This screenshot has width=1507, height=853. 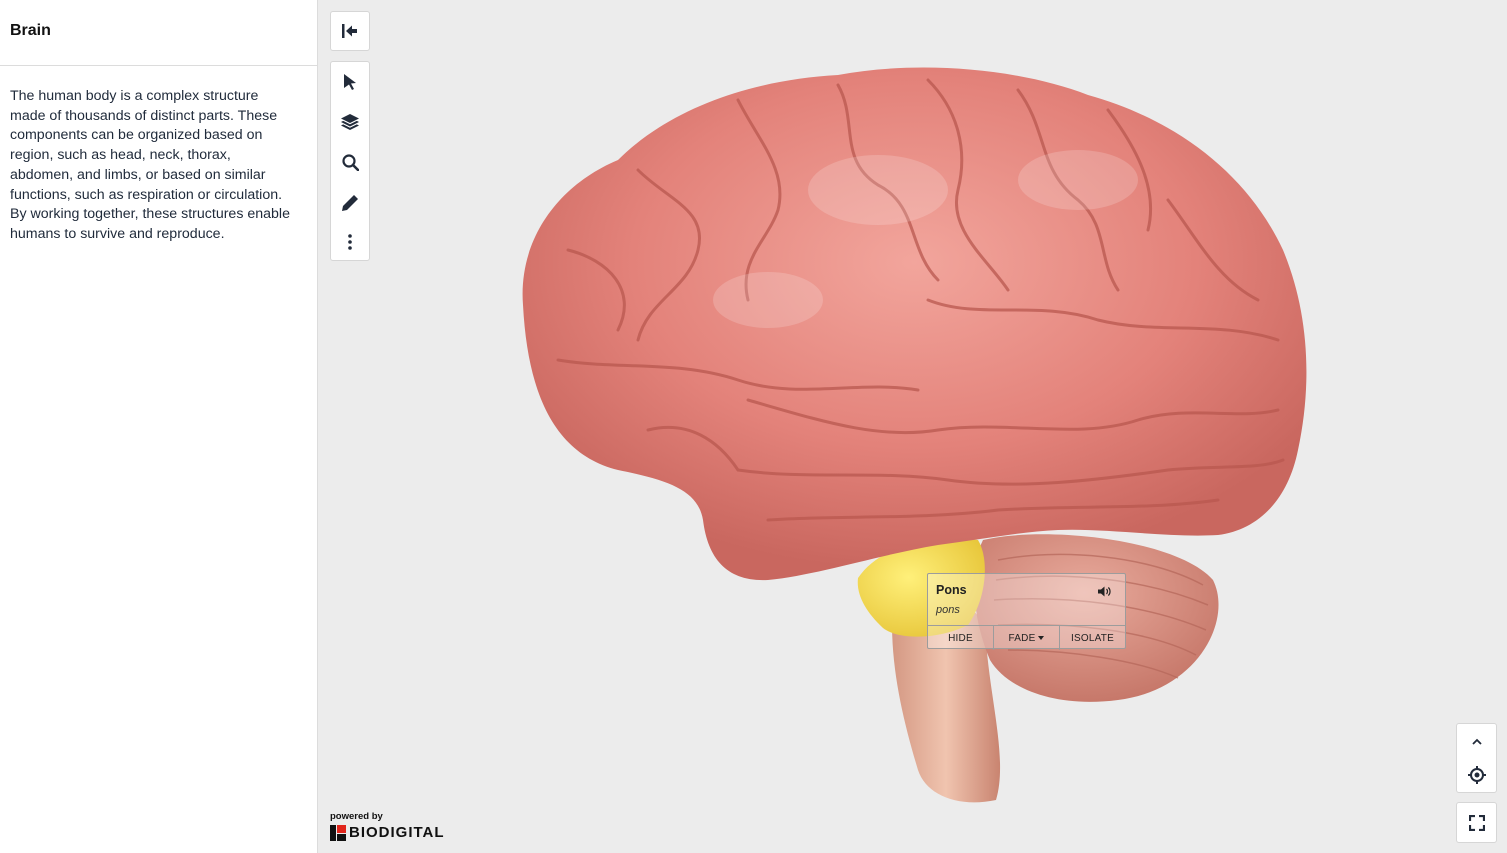 What do you see at coordinates (1022, 638) in the screenshot?
I see `fade-label: FADE` at bounding box center [1022, 638].